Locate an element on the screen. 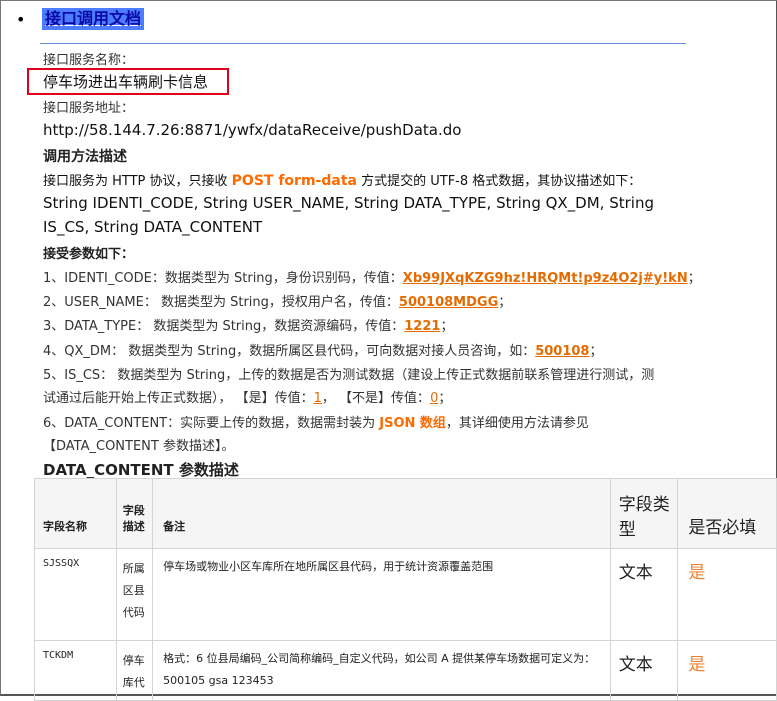 This screenshot has height=701, width=777. param-is-cs-line2: 试通过后能开始上传正式数据）， 【是】传值：1， 【不是】传值：0； is located at coordinates (247, 398).